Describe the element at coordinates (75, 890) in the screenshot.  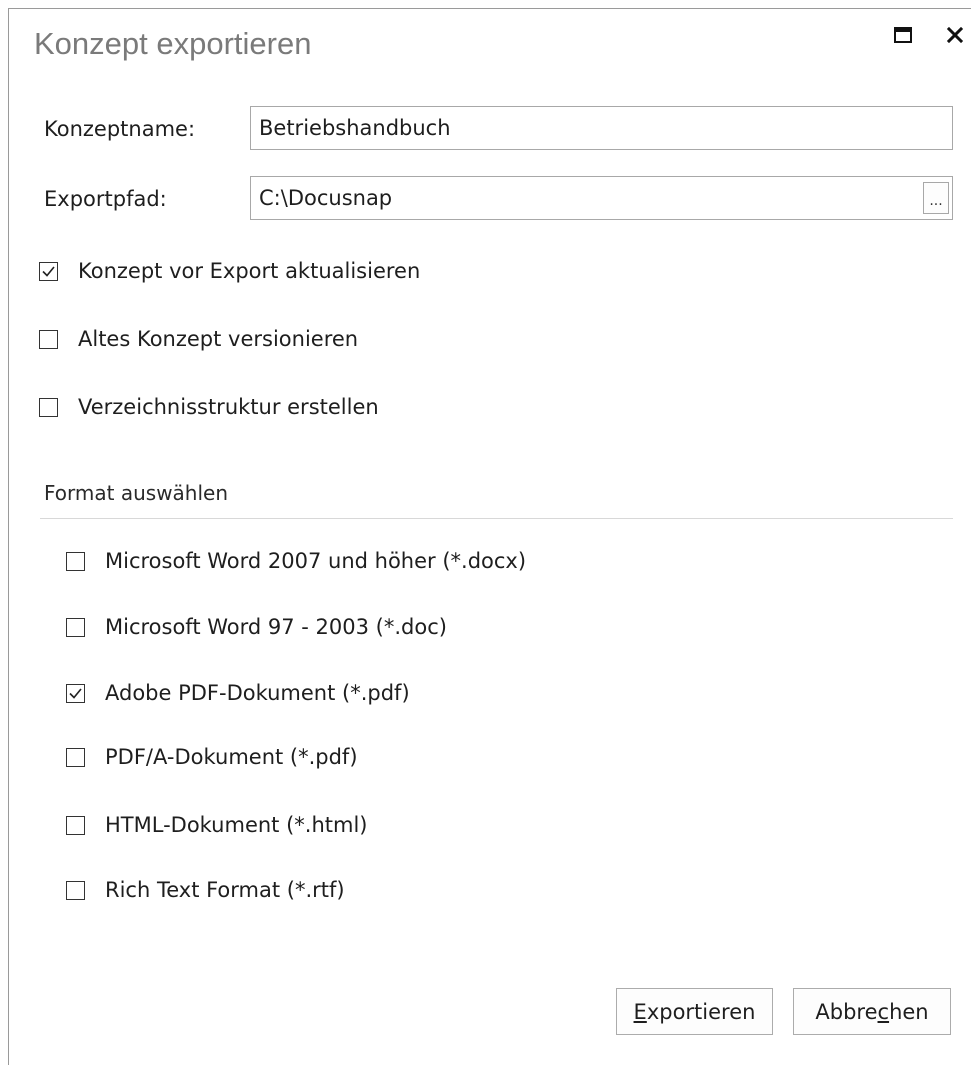
I see `format-rtf-checkbox` at that location.